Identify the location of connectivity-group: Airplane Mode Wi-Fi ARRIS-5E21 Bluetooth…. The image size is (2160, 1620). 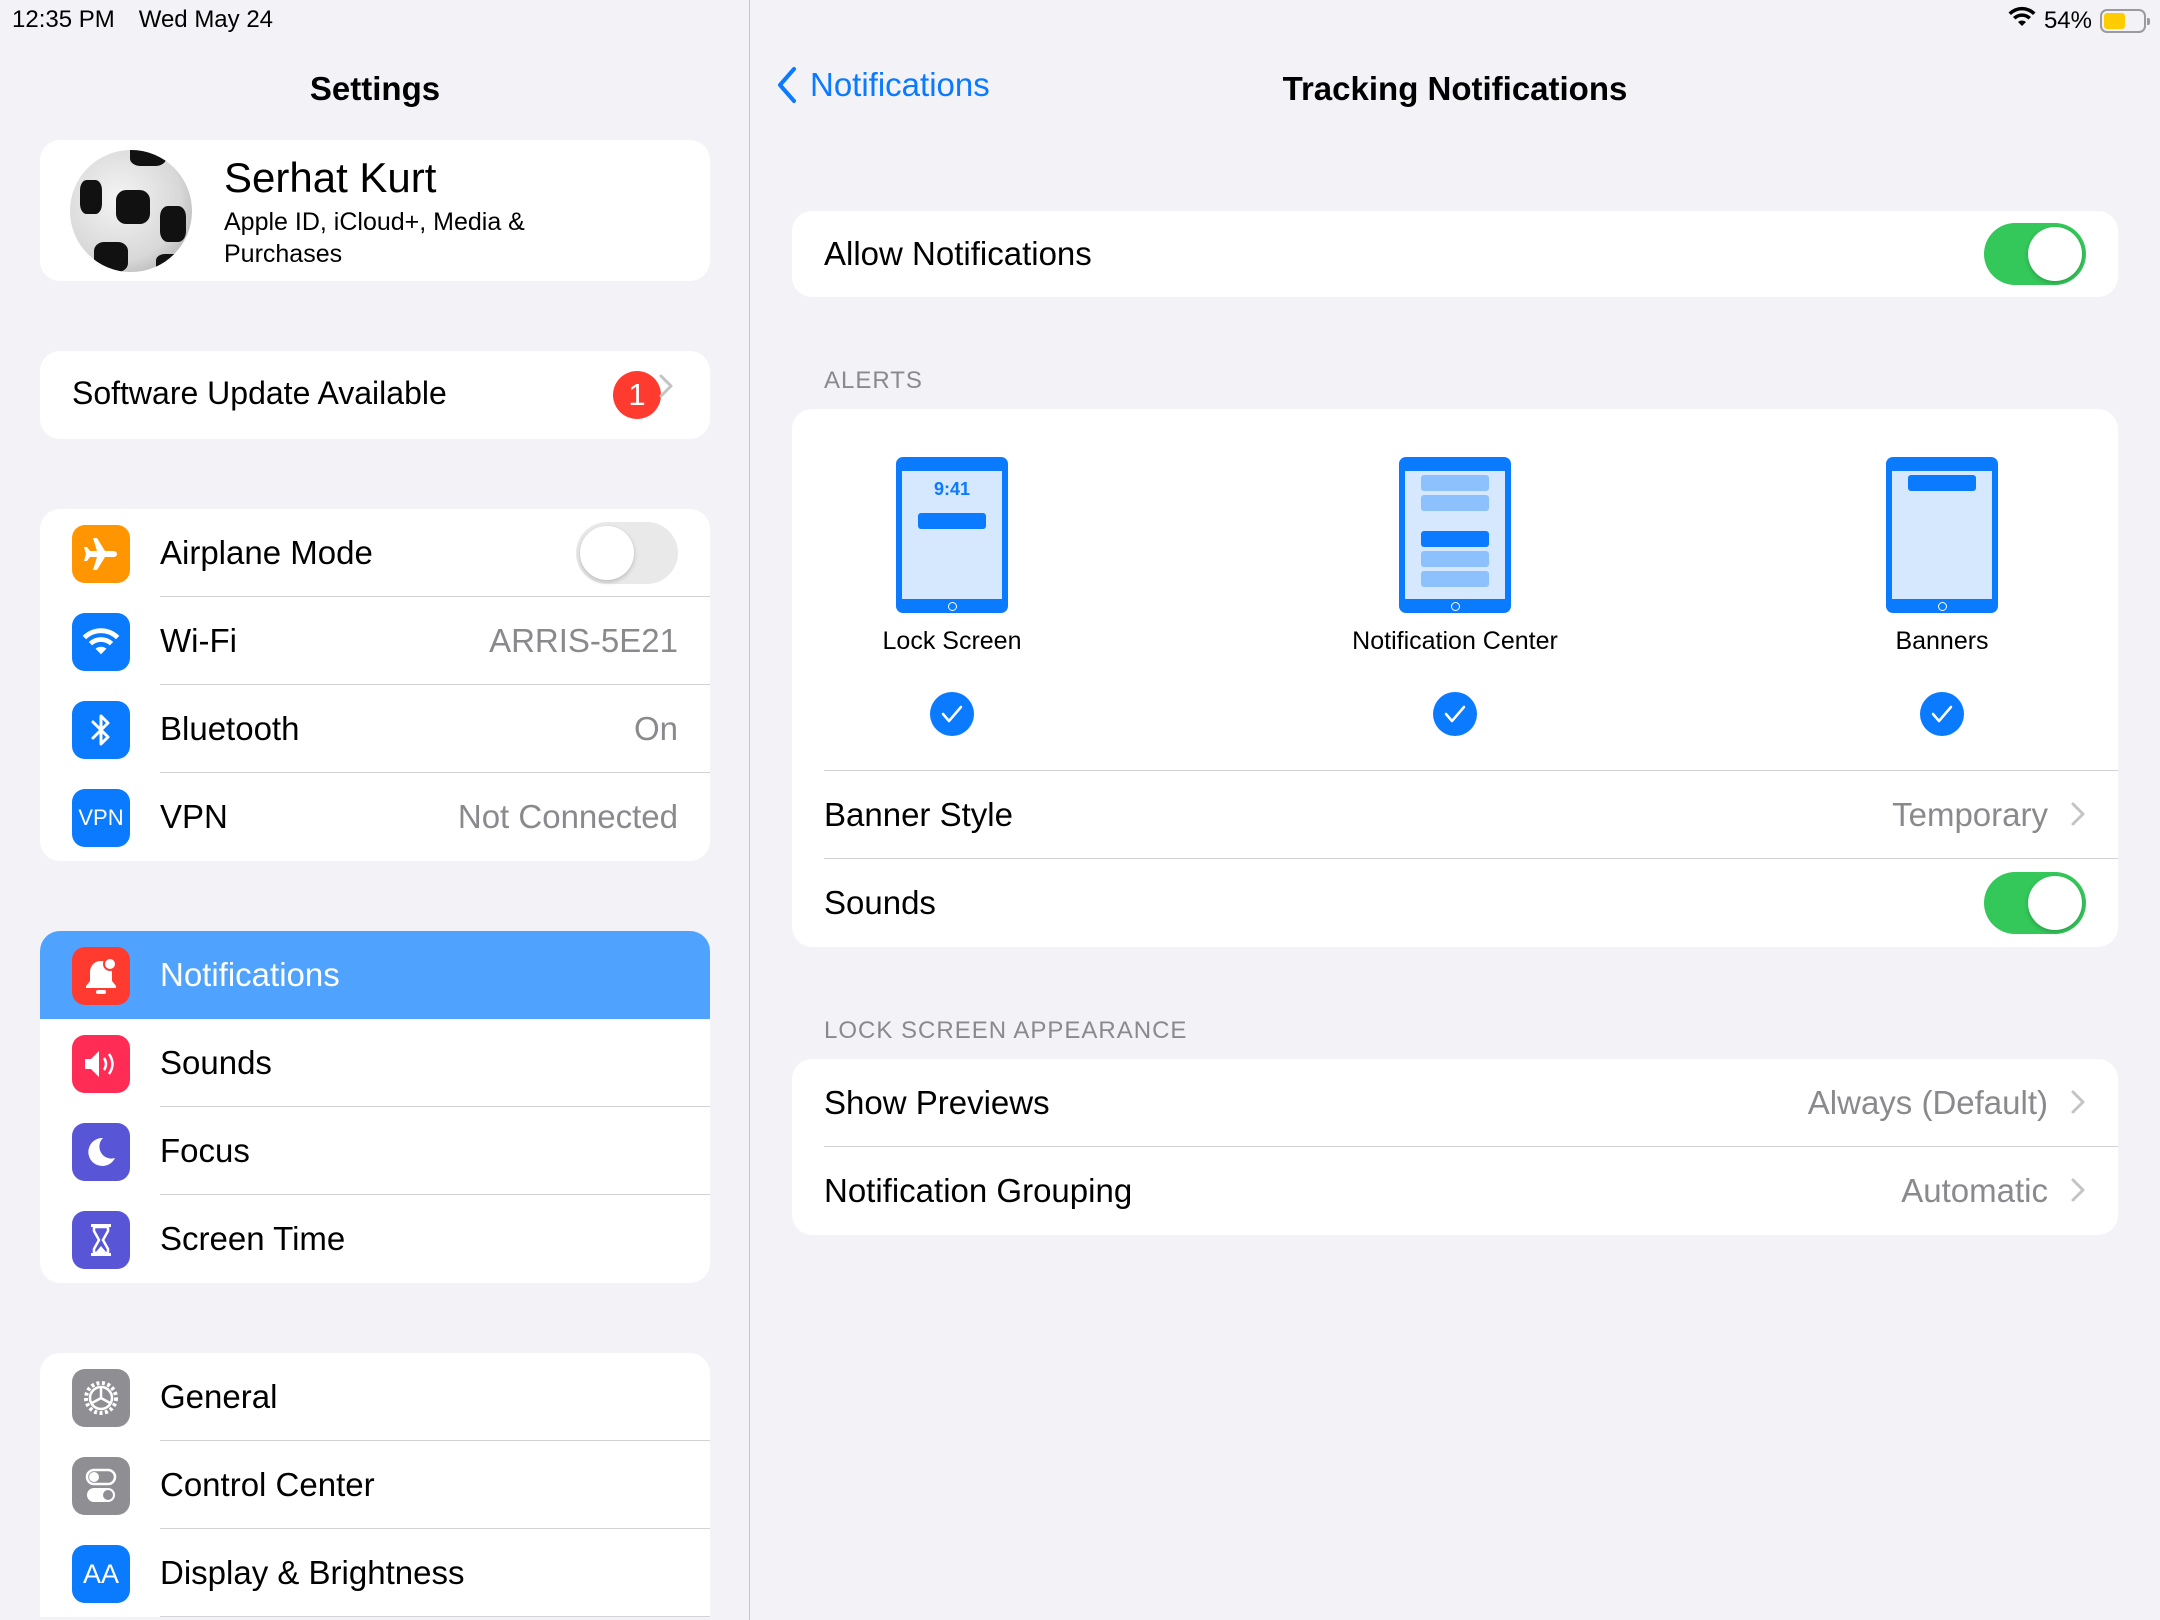
(375, 685).